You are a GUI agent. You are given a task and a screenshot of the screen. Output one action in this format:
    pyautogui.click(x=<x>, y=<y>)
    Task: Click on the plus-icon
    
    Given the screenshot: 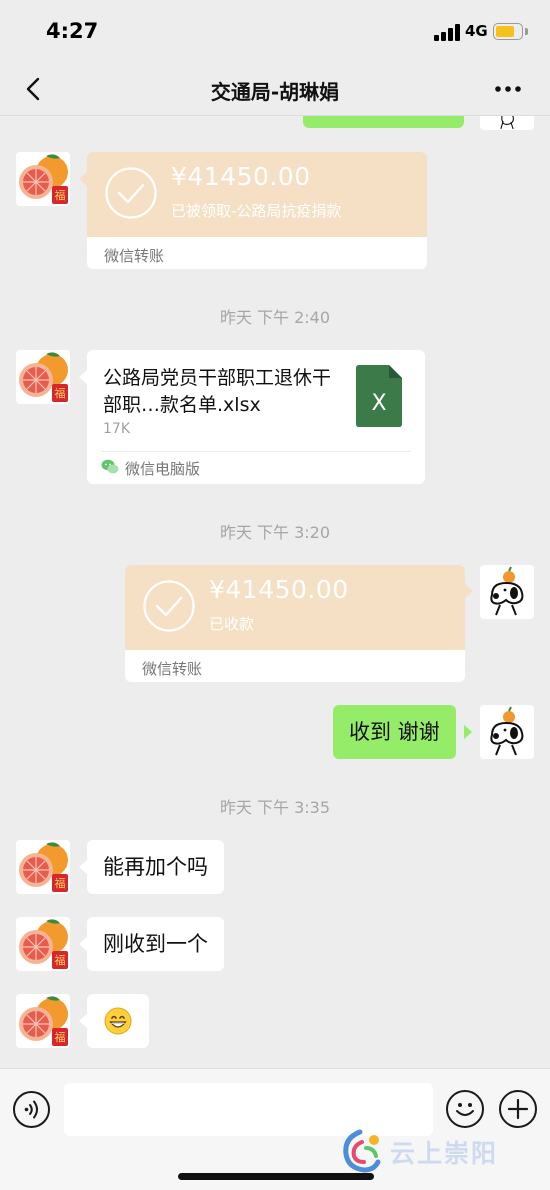 What is the action you would take?
    pyautogui.click(x=518, y=1109)
    